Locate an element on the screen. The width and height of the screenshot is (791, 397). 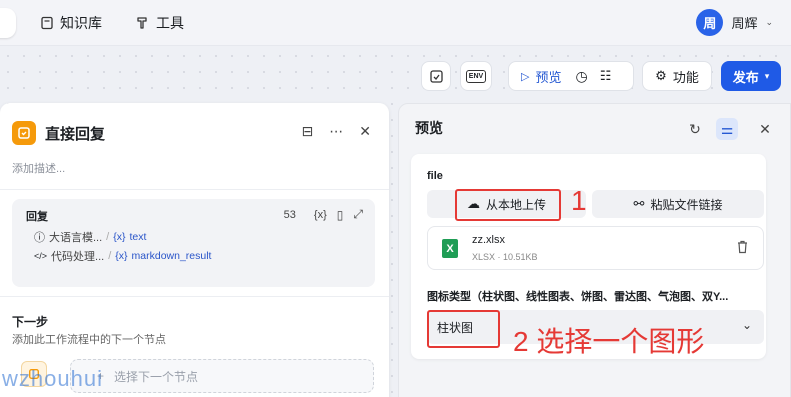
trash-icon is located at coordinates (742, 248).